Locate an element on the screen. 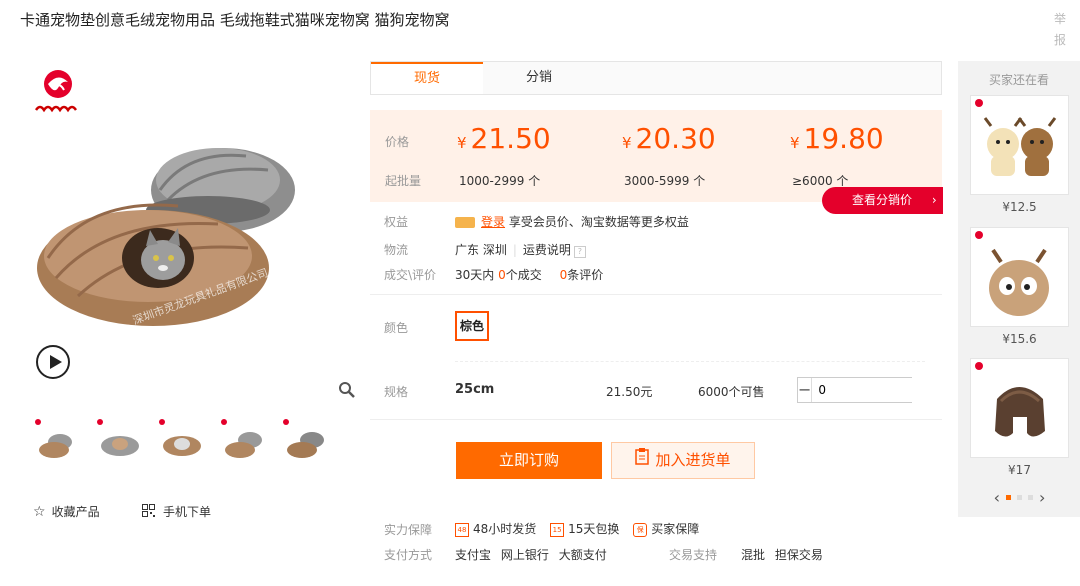 Image resolution: width=1080 pixels, height=586 pixels. color-option-brown: 棕色 is located at coordinates (472, 326).